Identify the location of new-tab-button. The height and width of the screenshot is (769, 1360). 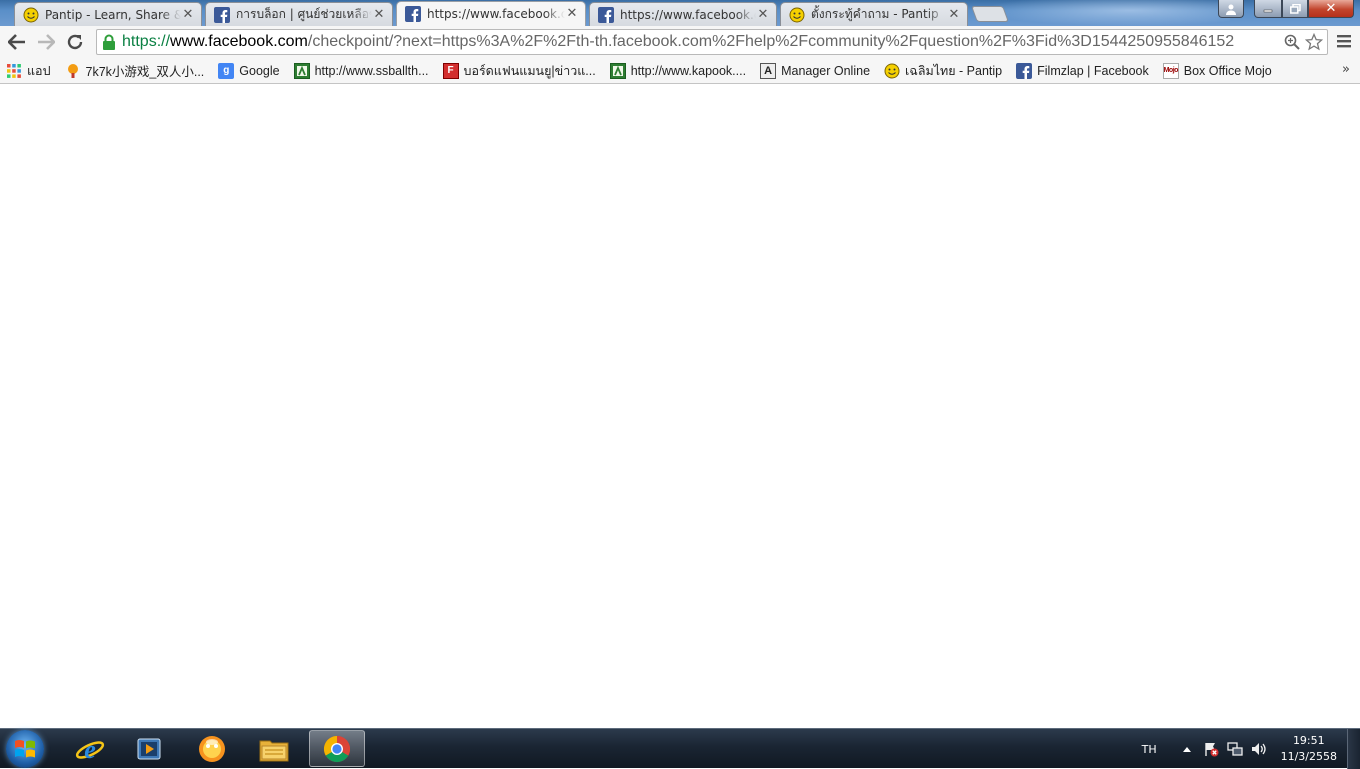
(990, 14).